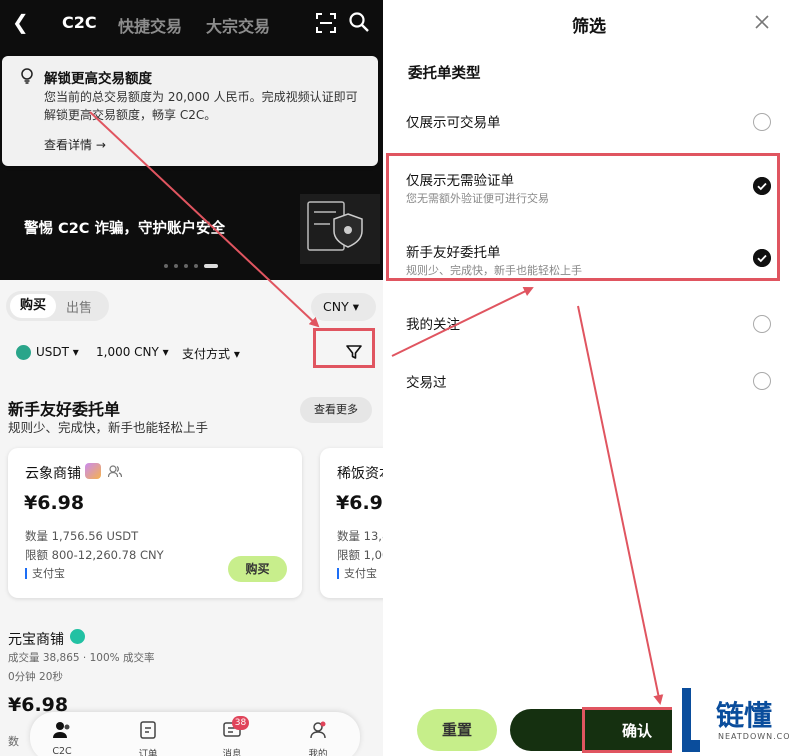  I want to click on amount-filter: 1,000 CNY ▾, so click(132, 352).